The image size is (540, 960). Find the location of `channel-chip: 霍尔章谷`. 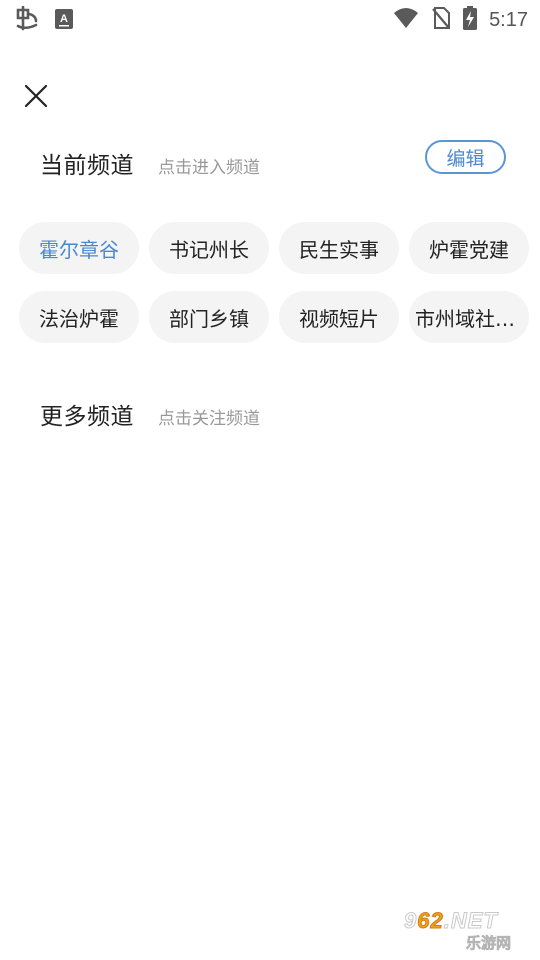

channel-chip: 霍尔章谷 is located at coordinates (79, 248).